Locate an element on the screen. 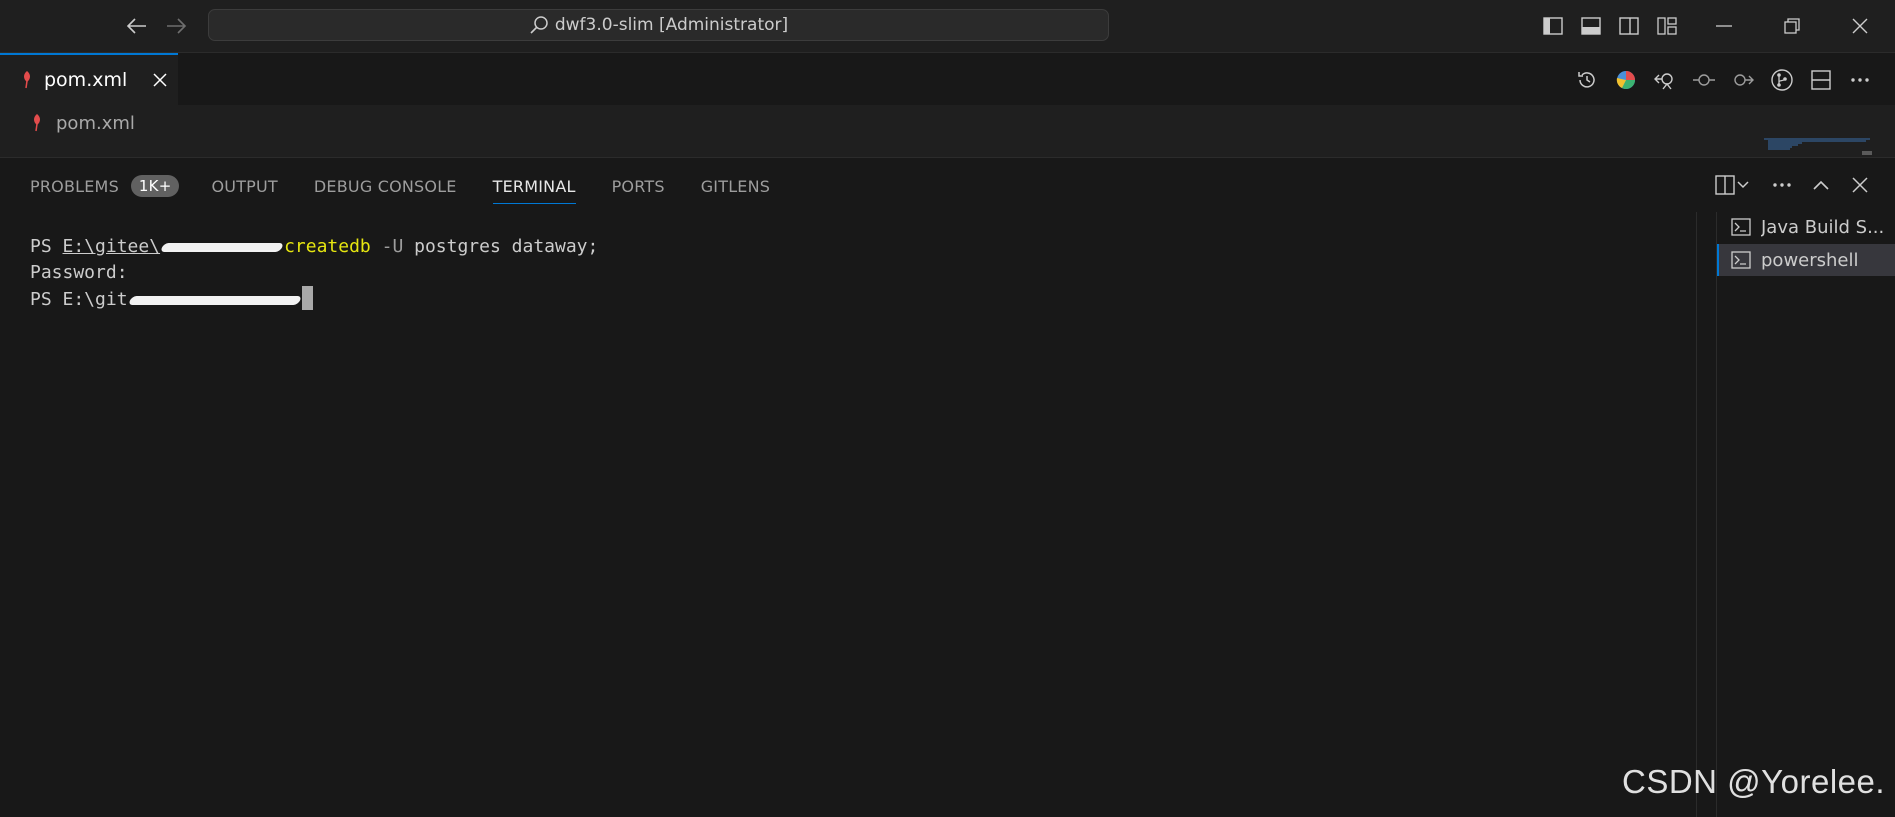 Image resolution: width=1895 pixels, height=817 pixels. close-panel-button is located at coordinates (1860, 185).